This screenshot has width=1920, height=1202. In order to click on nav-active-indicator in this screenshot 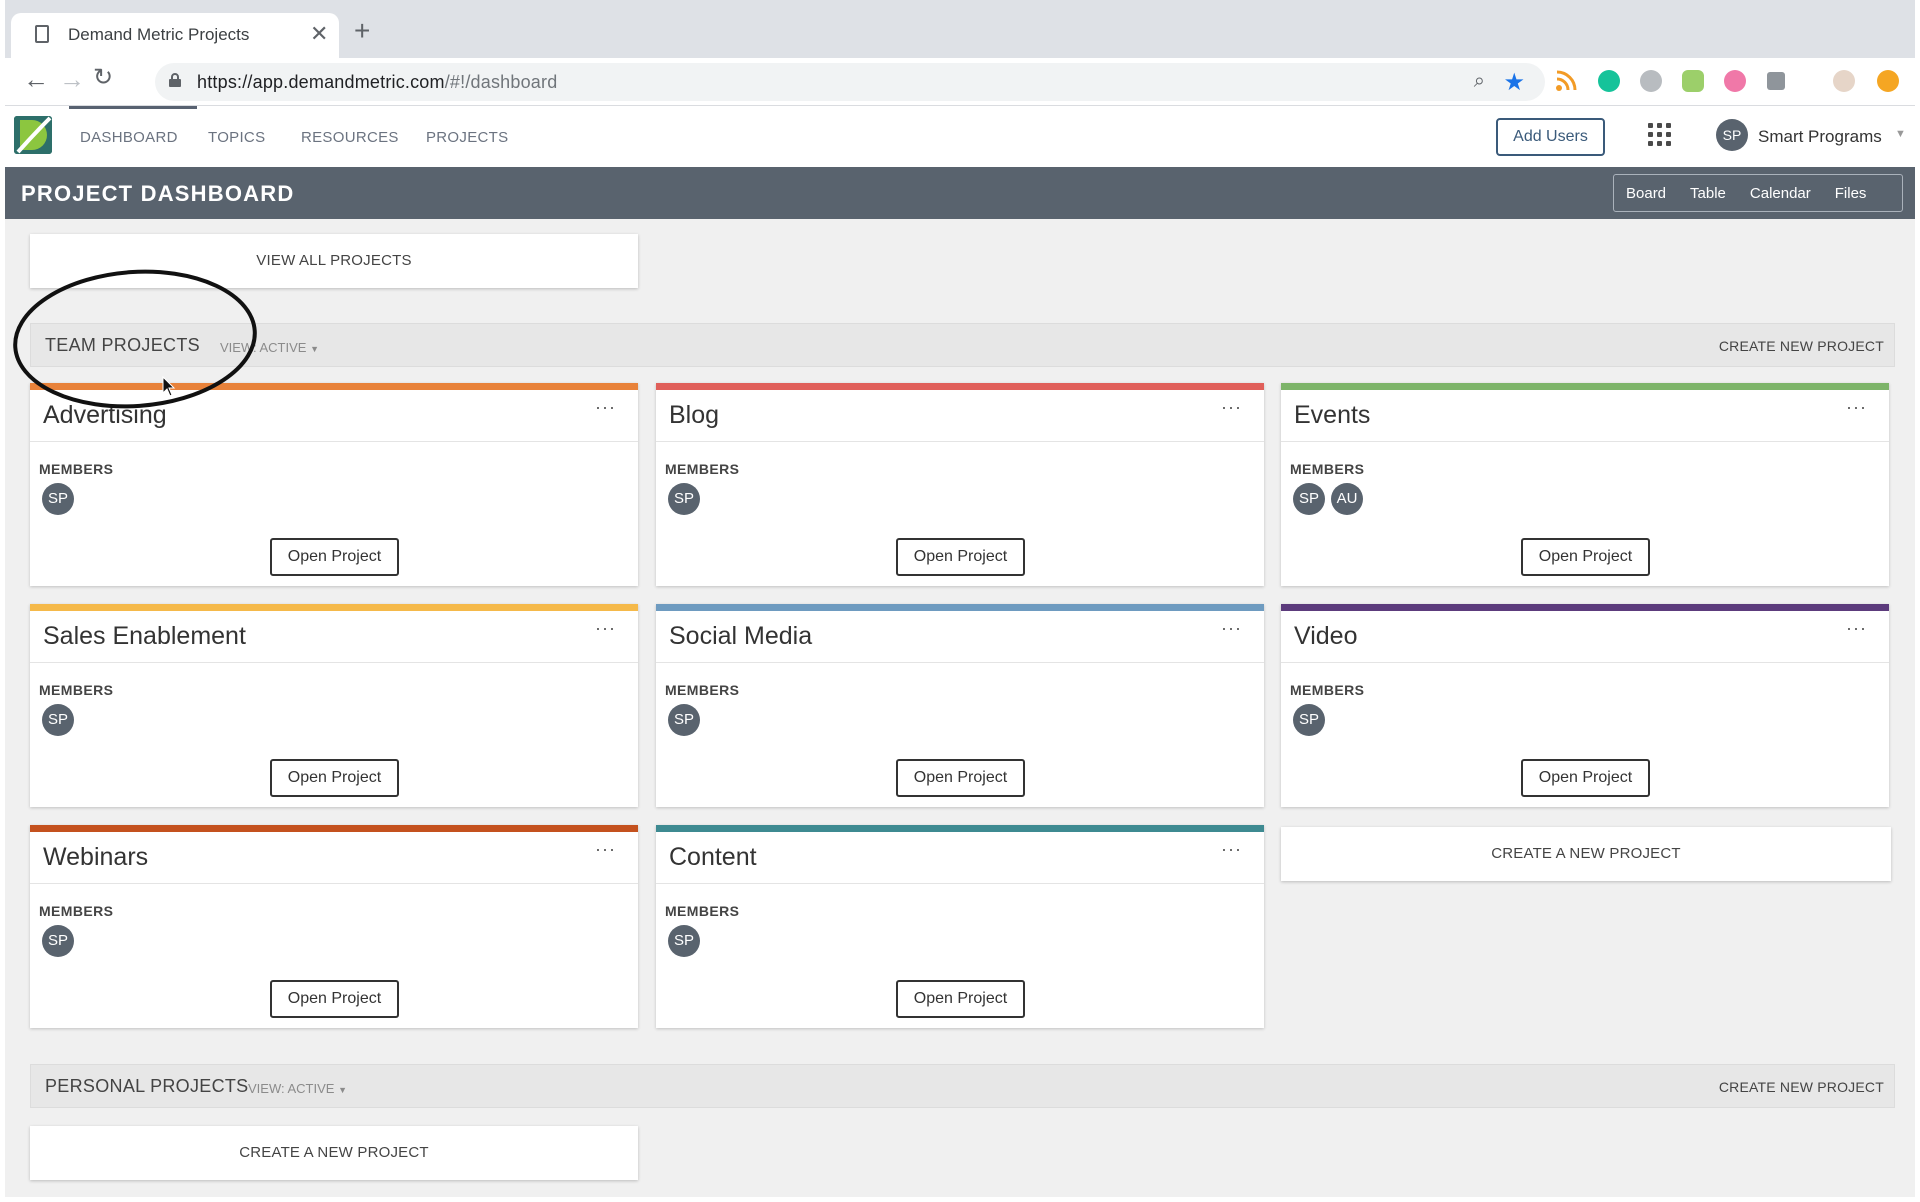, I will do `click(133, 107)`.